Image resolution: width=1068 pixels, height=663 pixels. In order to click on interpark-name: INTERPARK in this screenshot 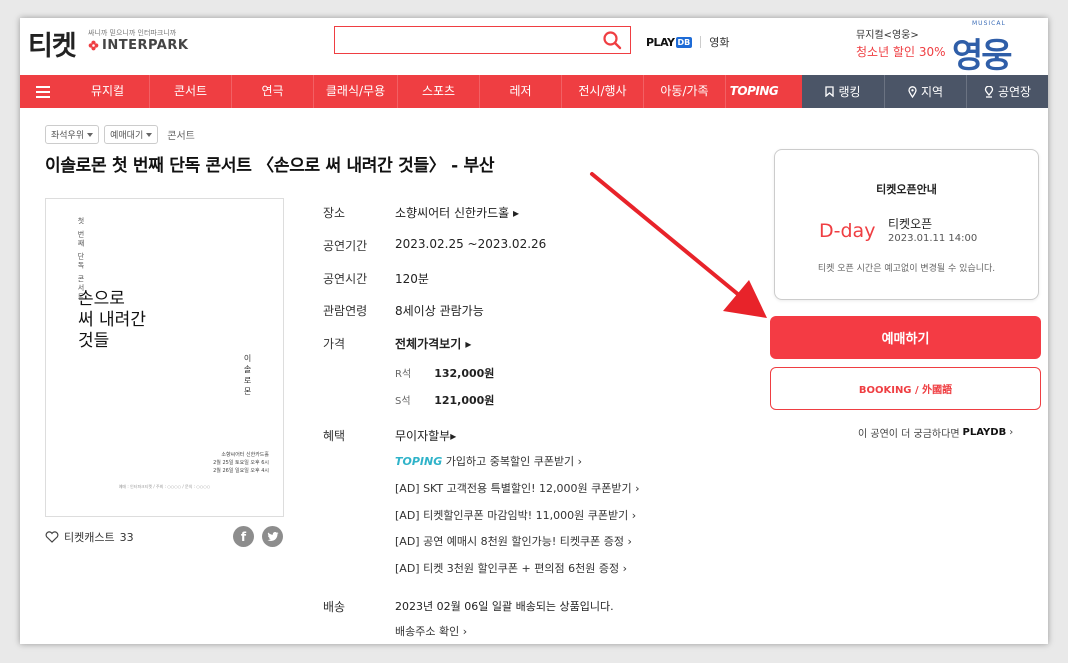, I will do `click(145, 45)`.